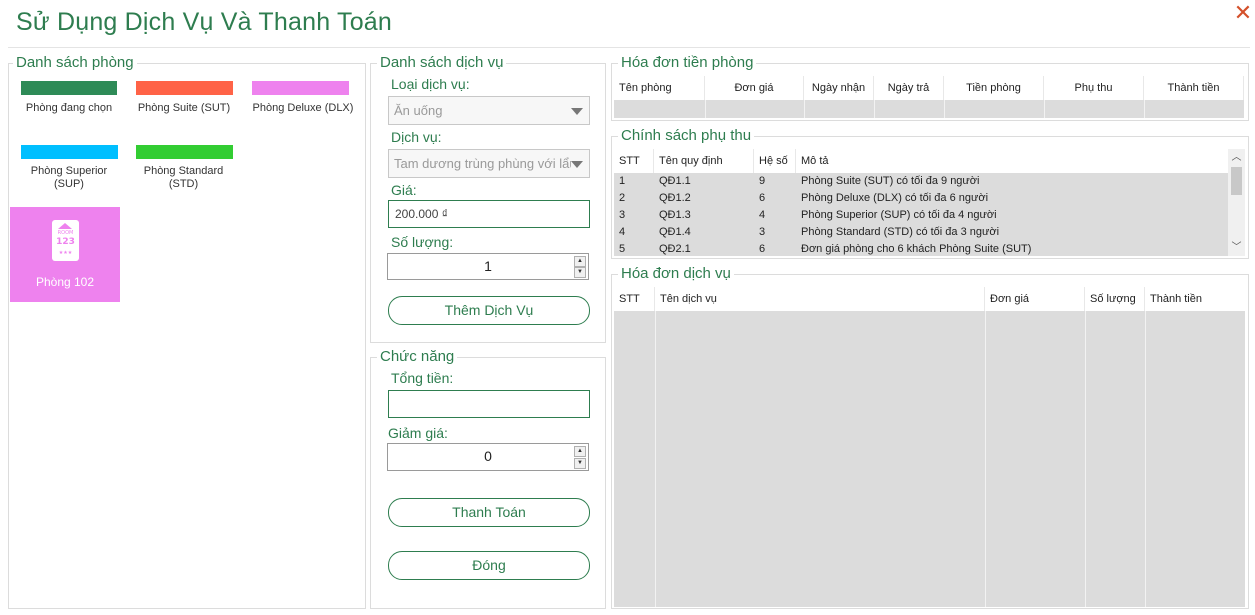  Describe the element at coordinates (69, 88) in the screenshot. I see `legend-bar-selected` at that location.